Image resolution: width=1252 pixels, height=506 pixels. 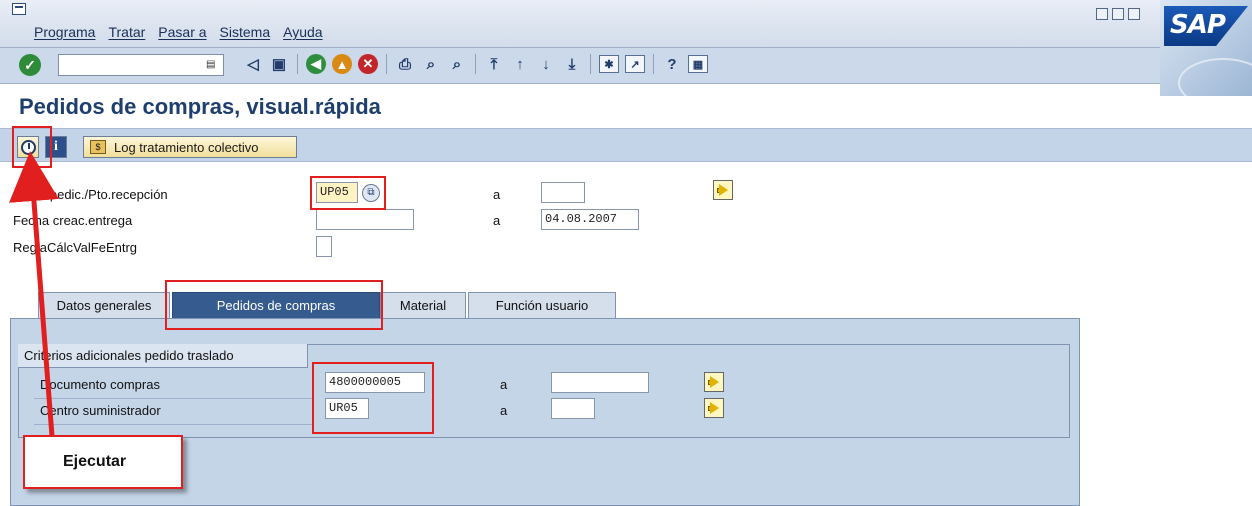 I want to click on tab-label: Material, so click(x=423, y=305).